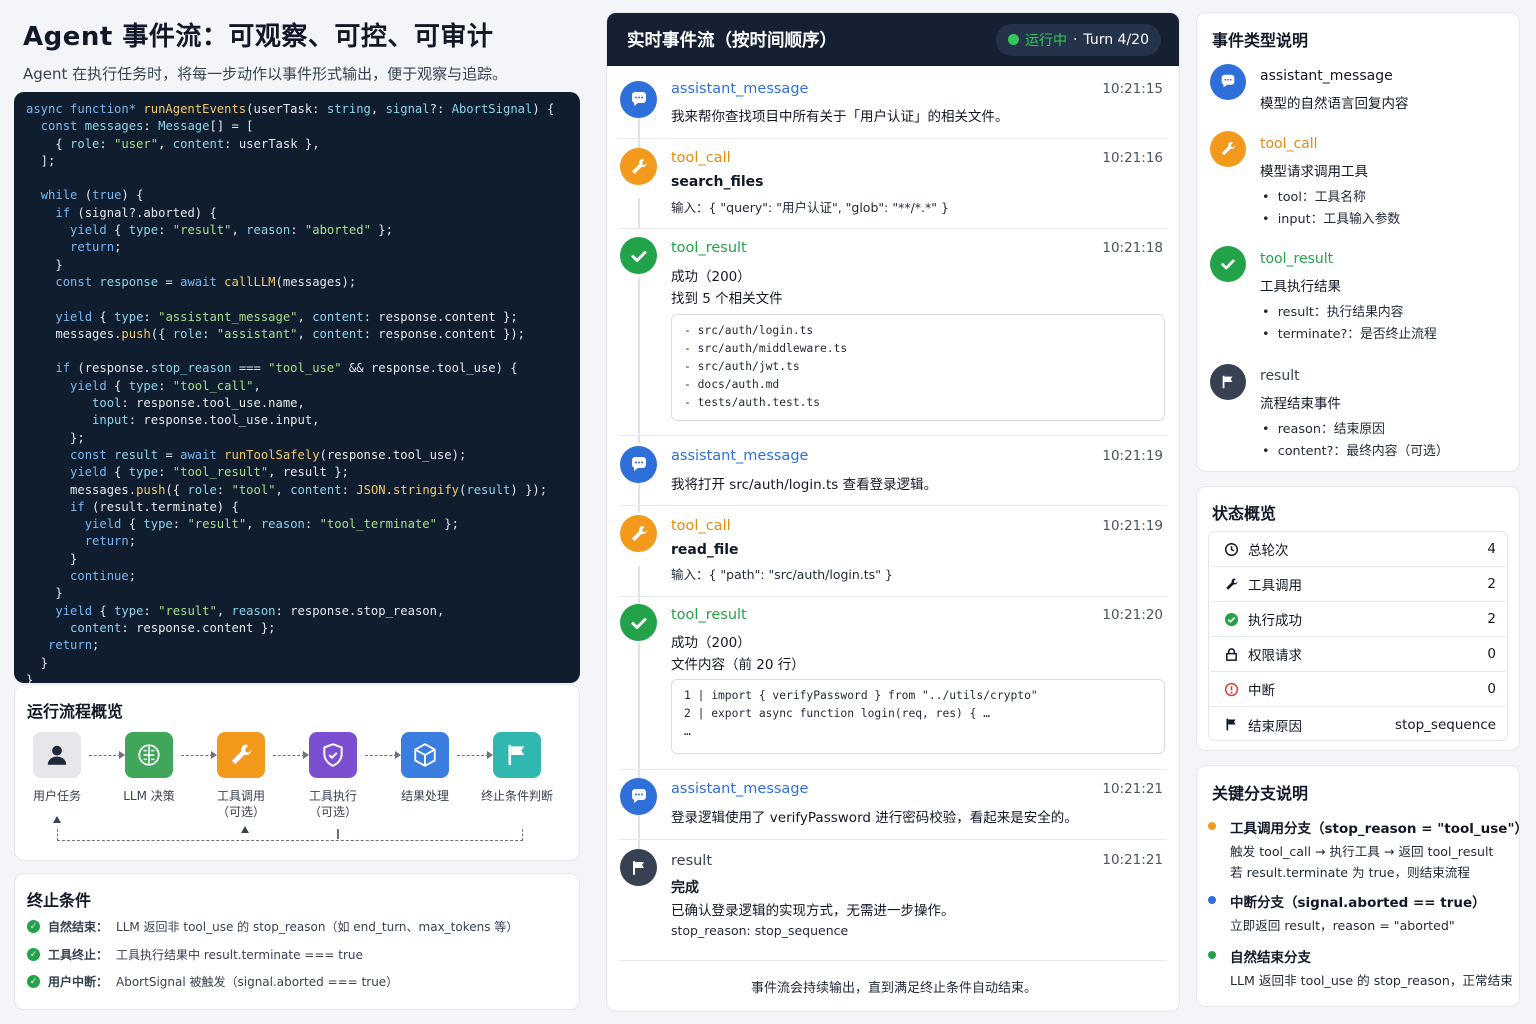 Image resolution: width=1536 pixels, height=1024 pixels. Describe the element at coordinates (804, 485) in the screenshot. I see `event-text: 我将打开 src/auth/login.ts 查看登录逻辑。` at that location.